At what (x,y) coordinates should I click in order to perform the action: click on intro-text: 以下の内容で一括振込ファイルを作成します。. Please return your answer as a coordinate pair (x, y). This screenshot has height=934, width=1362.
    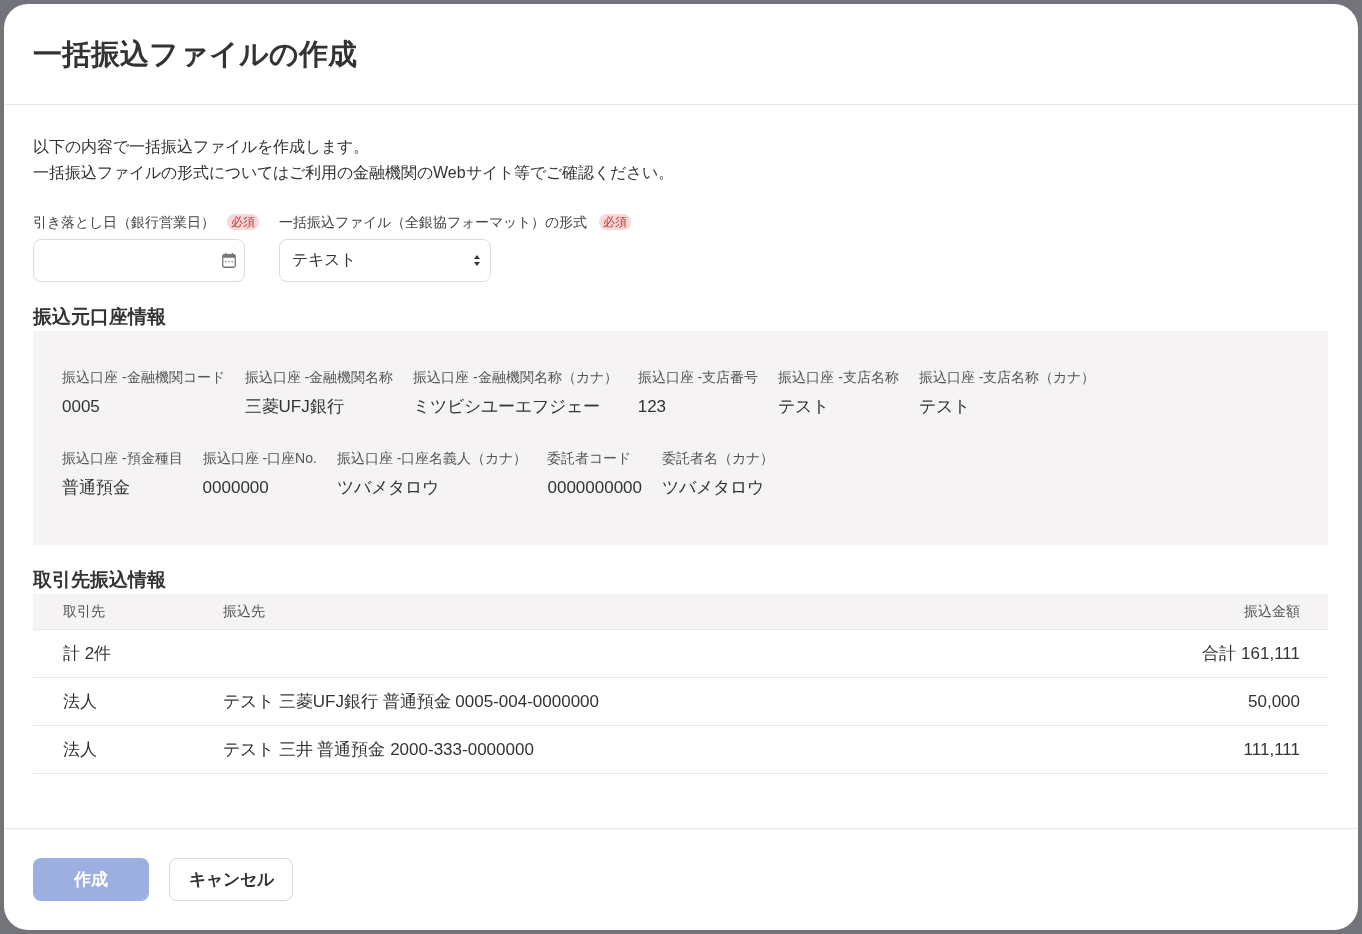
    Looking at the image, I should click on (201, 147).